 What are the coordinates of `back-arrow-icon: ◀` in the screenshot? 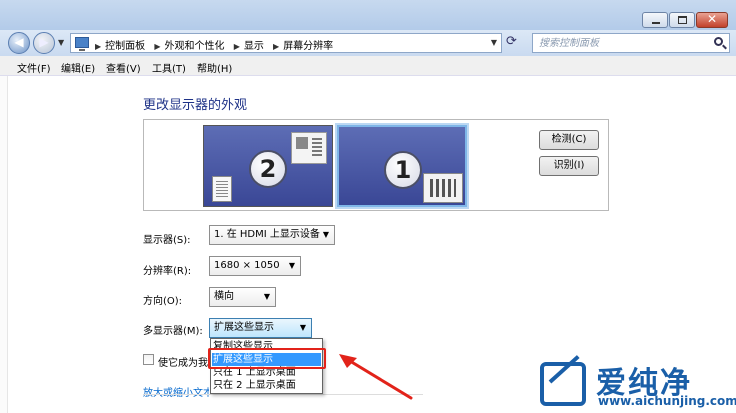 It's located at (19, 42).